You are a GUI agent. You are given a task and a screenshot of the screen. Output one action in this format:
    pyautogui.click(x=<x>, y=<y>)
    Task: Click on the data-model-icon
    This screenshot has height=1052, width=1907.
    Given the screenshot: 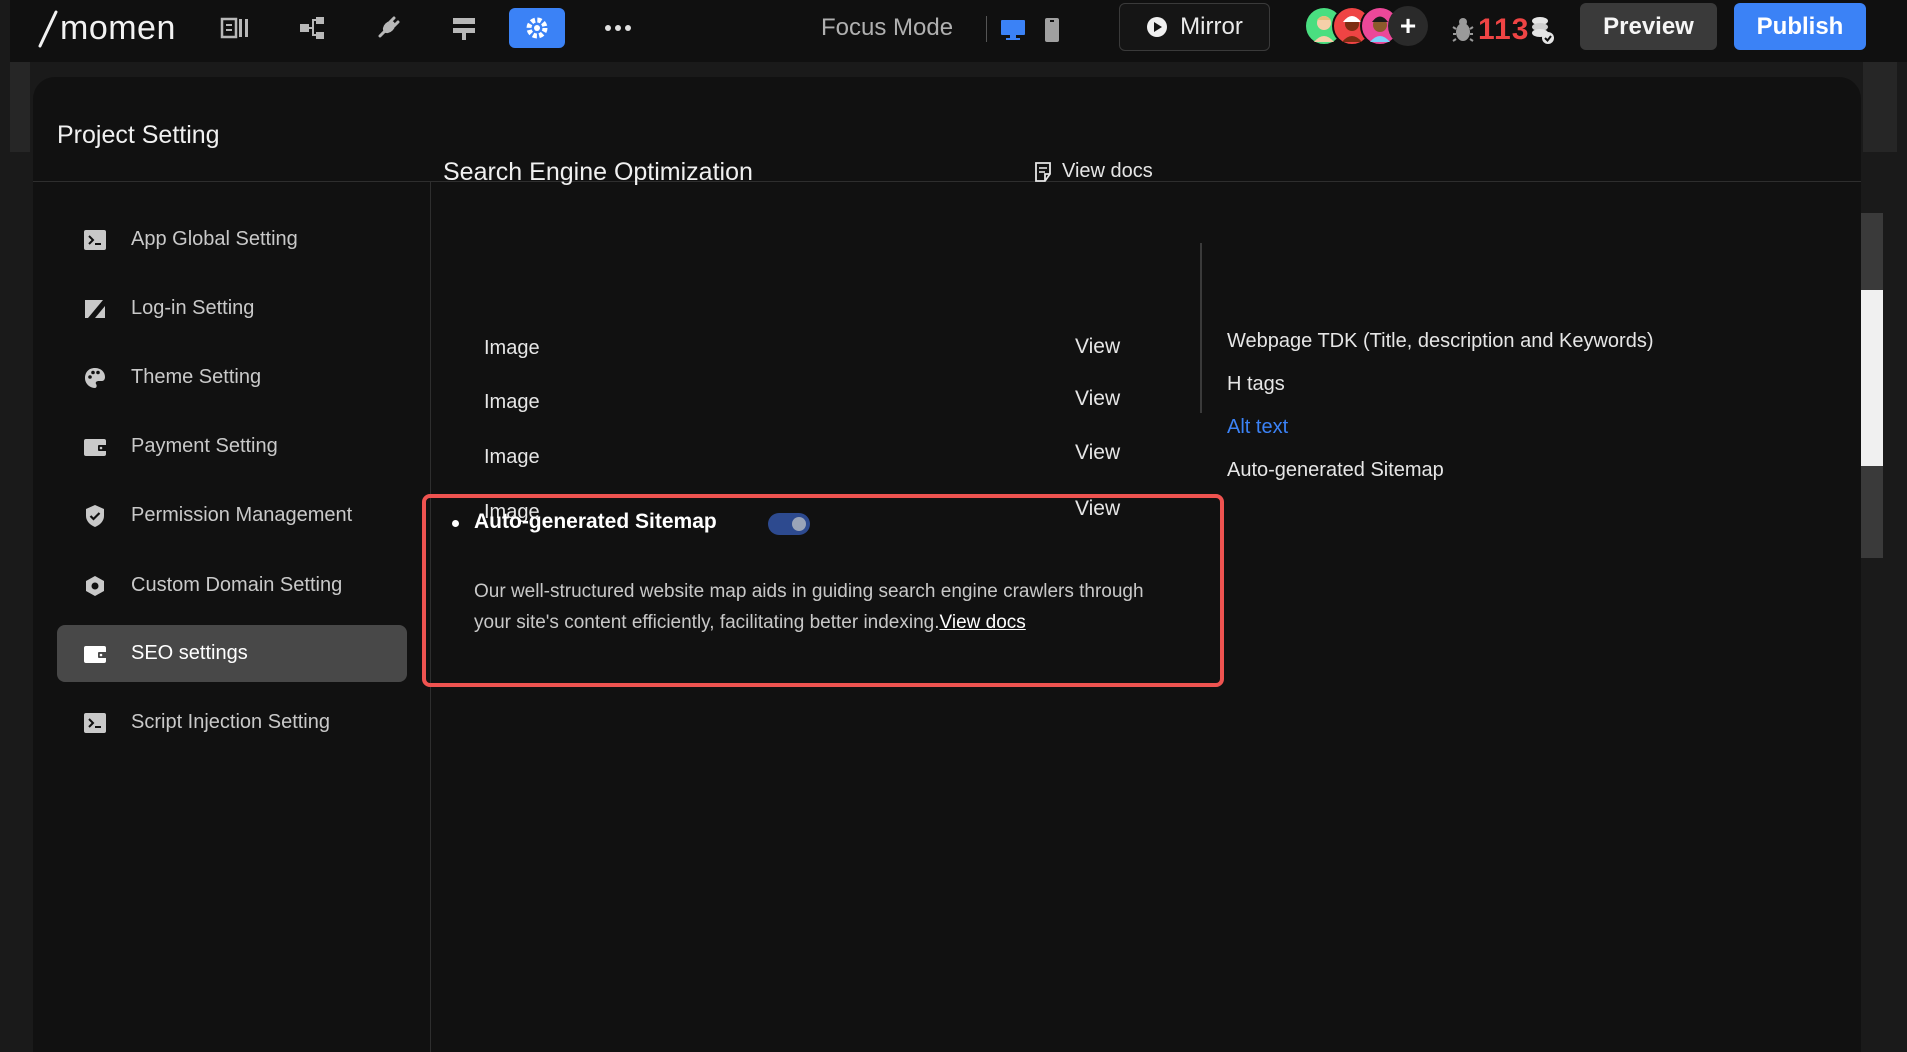 What is the action you would take?
    pyautogui.click(x=312, y=28)
    